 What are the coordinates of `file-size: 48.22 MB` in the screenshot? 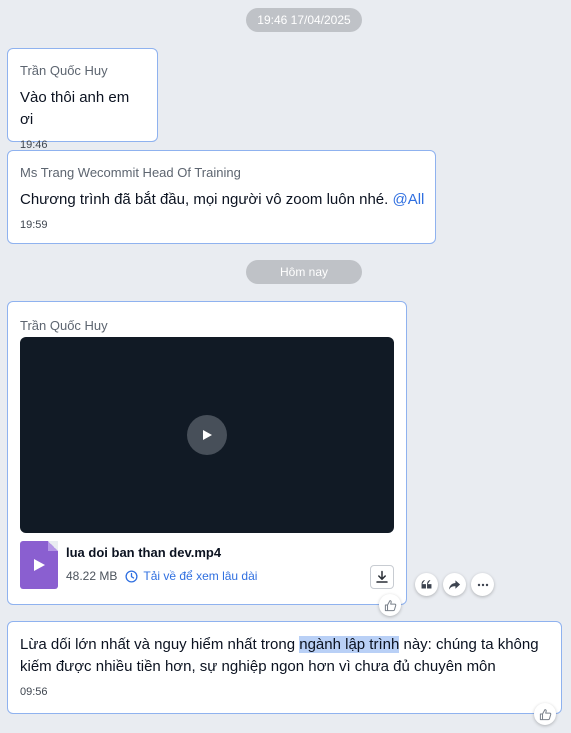 It's located at (92, 576).